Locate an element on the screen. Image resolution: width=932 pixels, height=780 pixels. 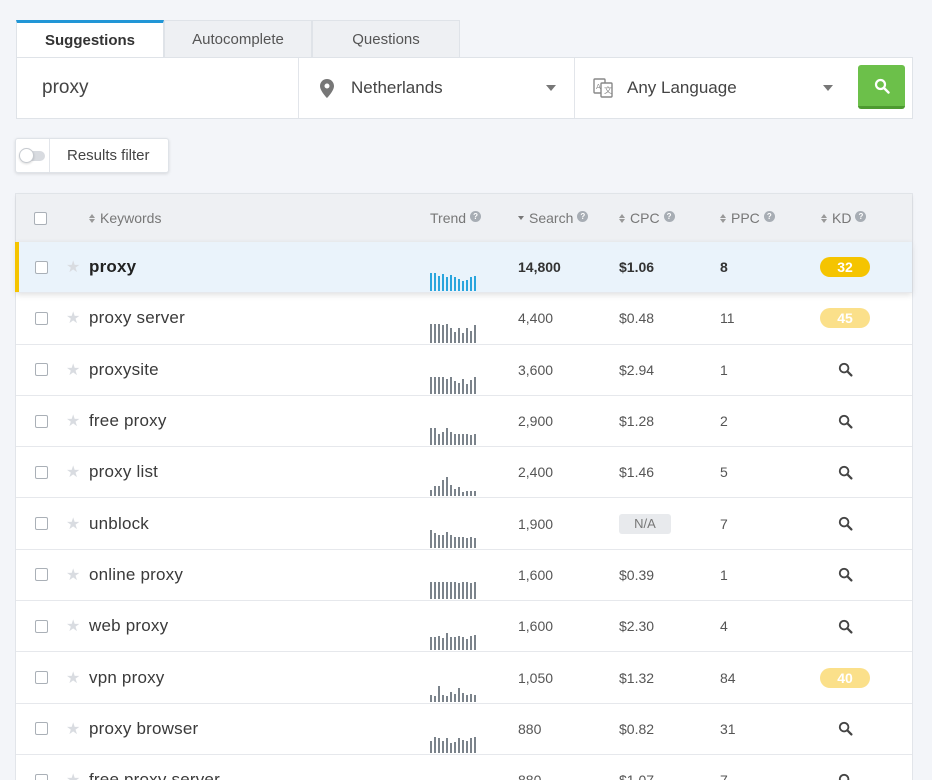
kd-cell: 32 is located at coordinates (845, 267).